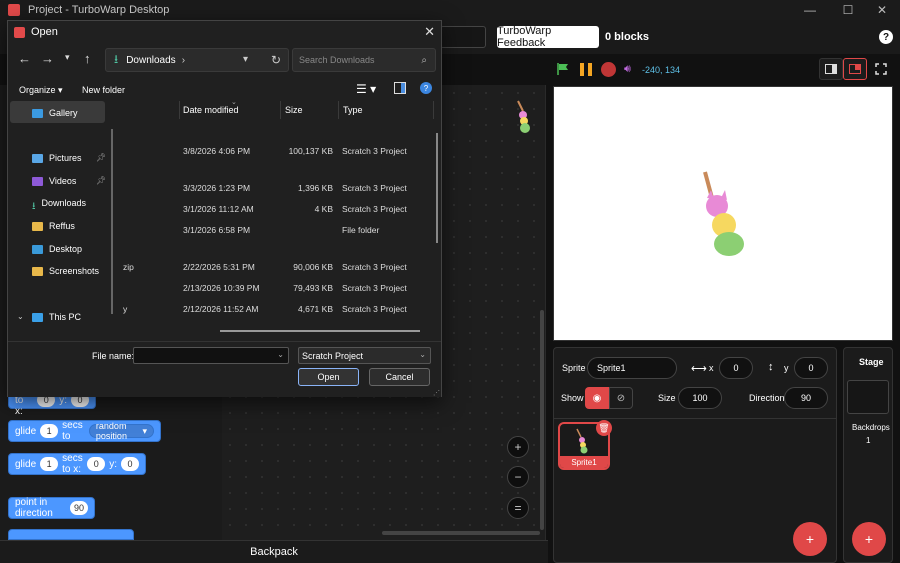  What do you see at coordinates (56, 317) in the screenshot?
I see `nav-item-this-pc: This PC` at bounding box center [56, 317].